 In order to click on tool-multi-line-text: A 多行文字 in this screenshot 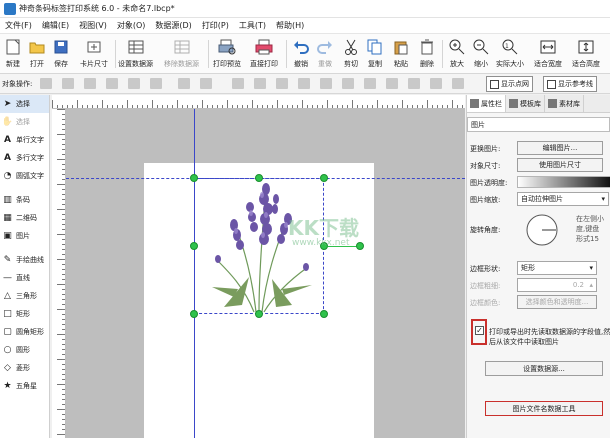, I will do `click(24, 158)`.